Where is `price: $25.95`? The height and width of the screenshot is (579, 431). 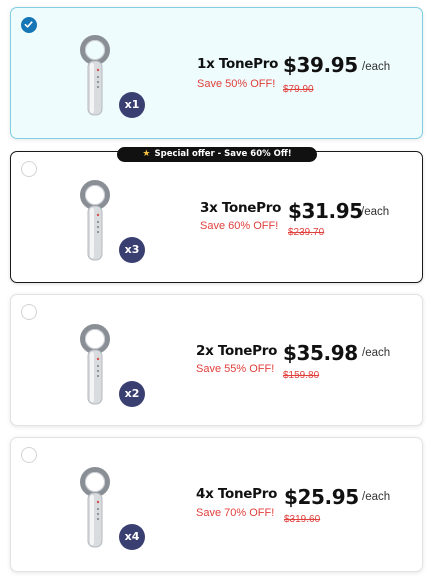
price: $25.95 is located at coordinates (321, 497).